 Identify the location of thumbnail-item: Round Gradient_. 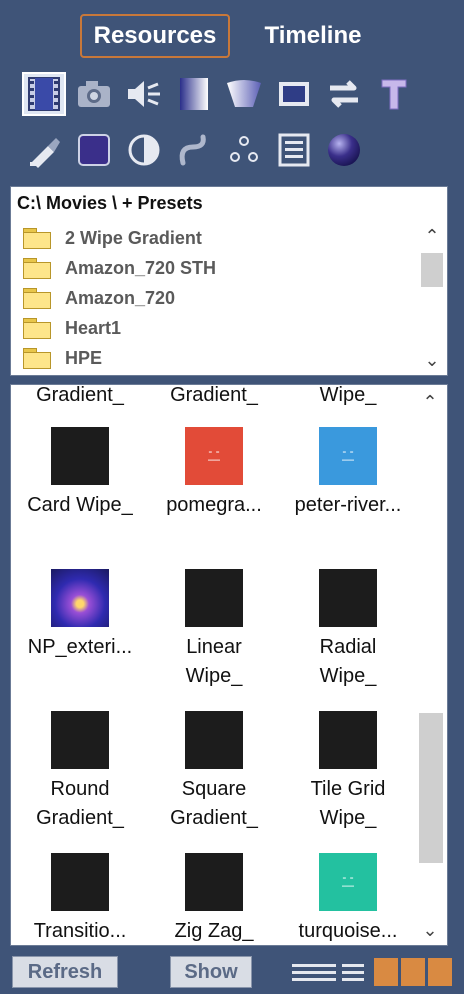
(80, 772).